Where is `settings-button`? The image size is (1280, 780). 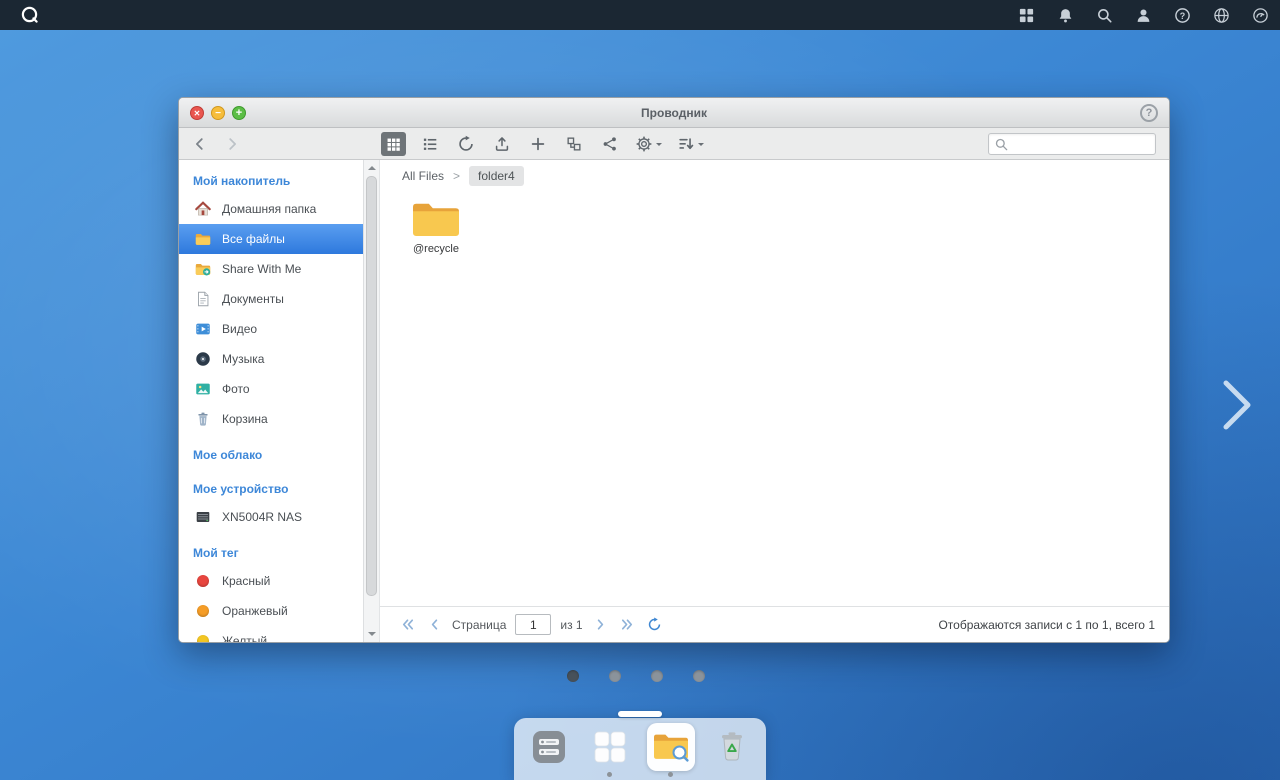
settings-button is located at coordinates (648, 144).